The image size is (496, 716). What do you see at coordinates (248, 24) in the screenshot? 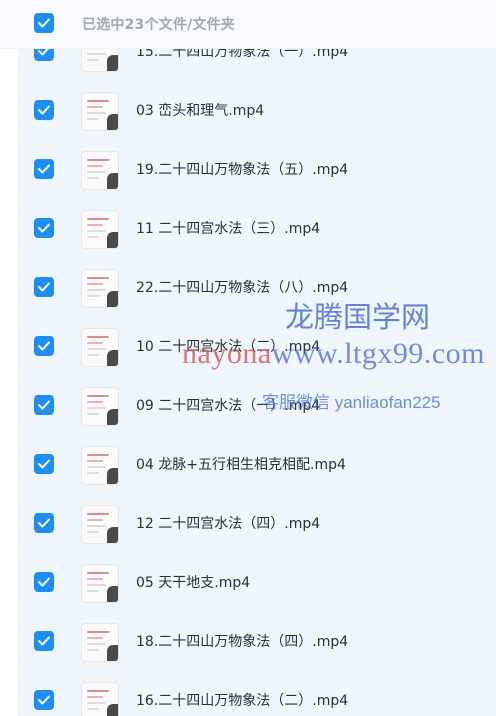
I see `selection-header: 已选中23个文件/文件夹` at bounding box center [248, 24].